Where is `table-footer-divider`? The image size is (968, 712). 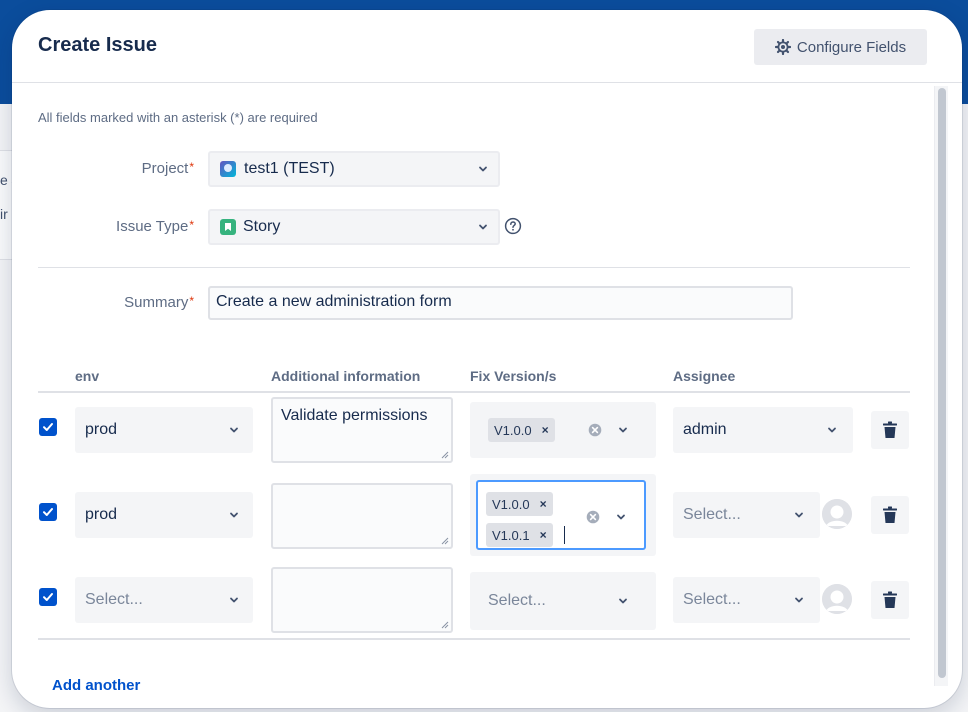
table-footer-divider is located at coordinates (474, 639).